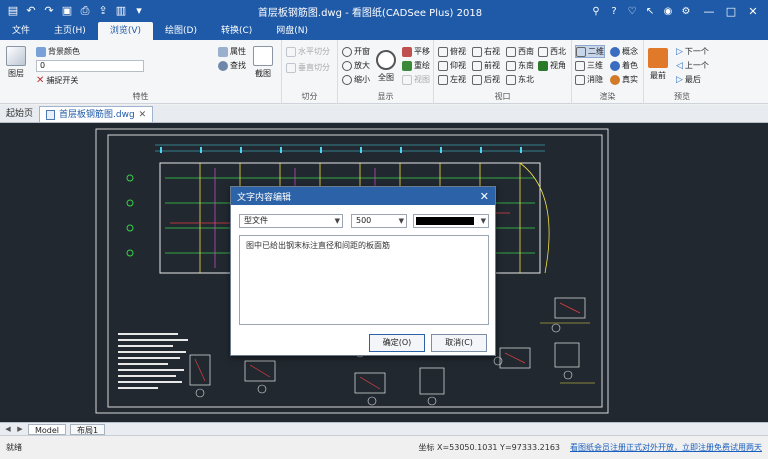 The width and height of the screenshot is (768, 459). What do you see at coordinates (379, 221) in the screenshot?
I see `size-select: 500 ▼` at bounding box center [379, 221].